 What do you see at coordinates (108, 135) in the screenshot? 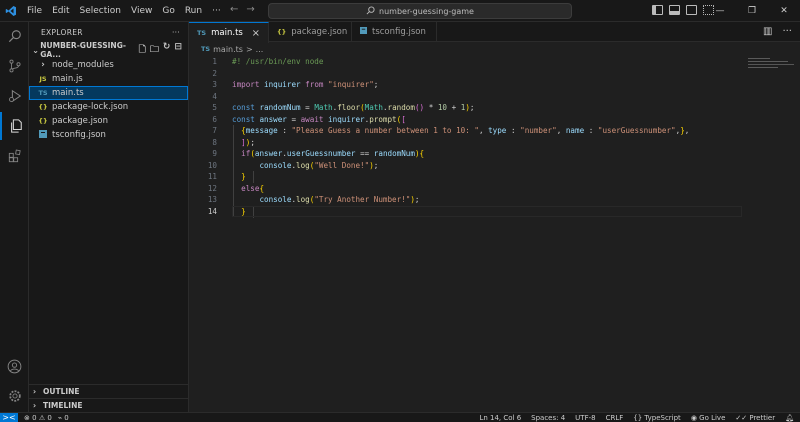
I see `tree-item-tsconfig-json: tsconfig.json` at bounding box center [108, 135].